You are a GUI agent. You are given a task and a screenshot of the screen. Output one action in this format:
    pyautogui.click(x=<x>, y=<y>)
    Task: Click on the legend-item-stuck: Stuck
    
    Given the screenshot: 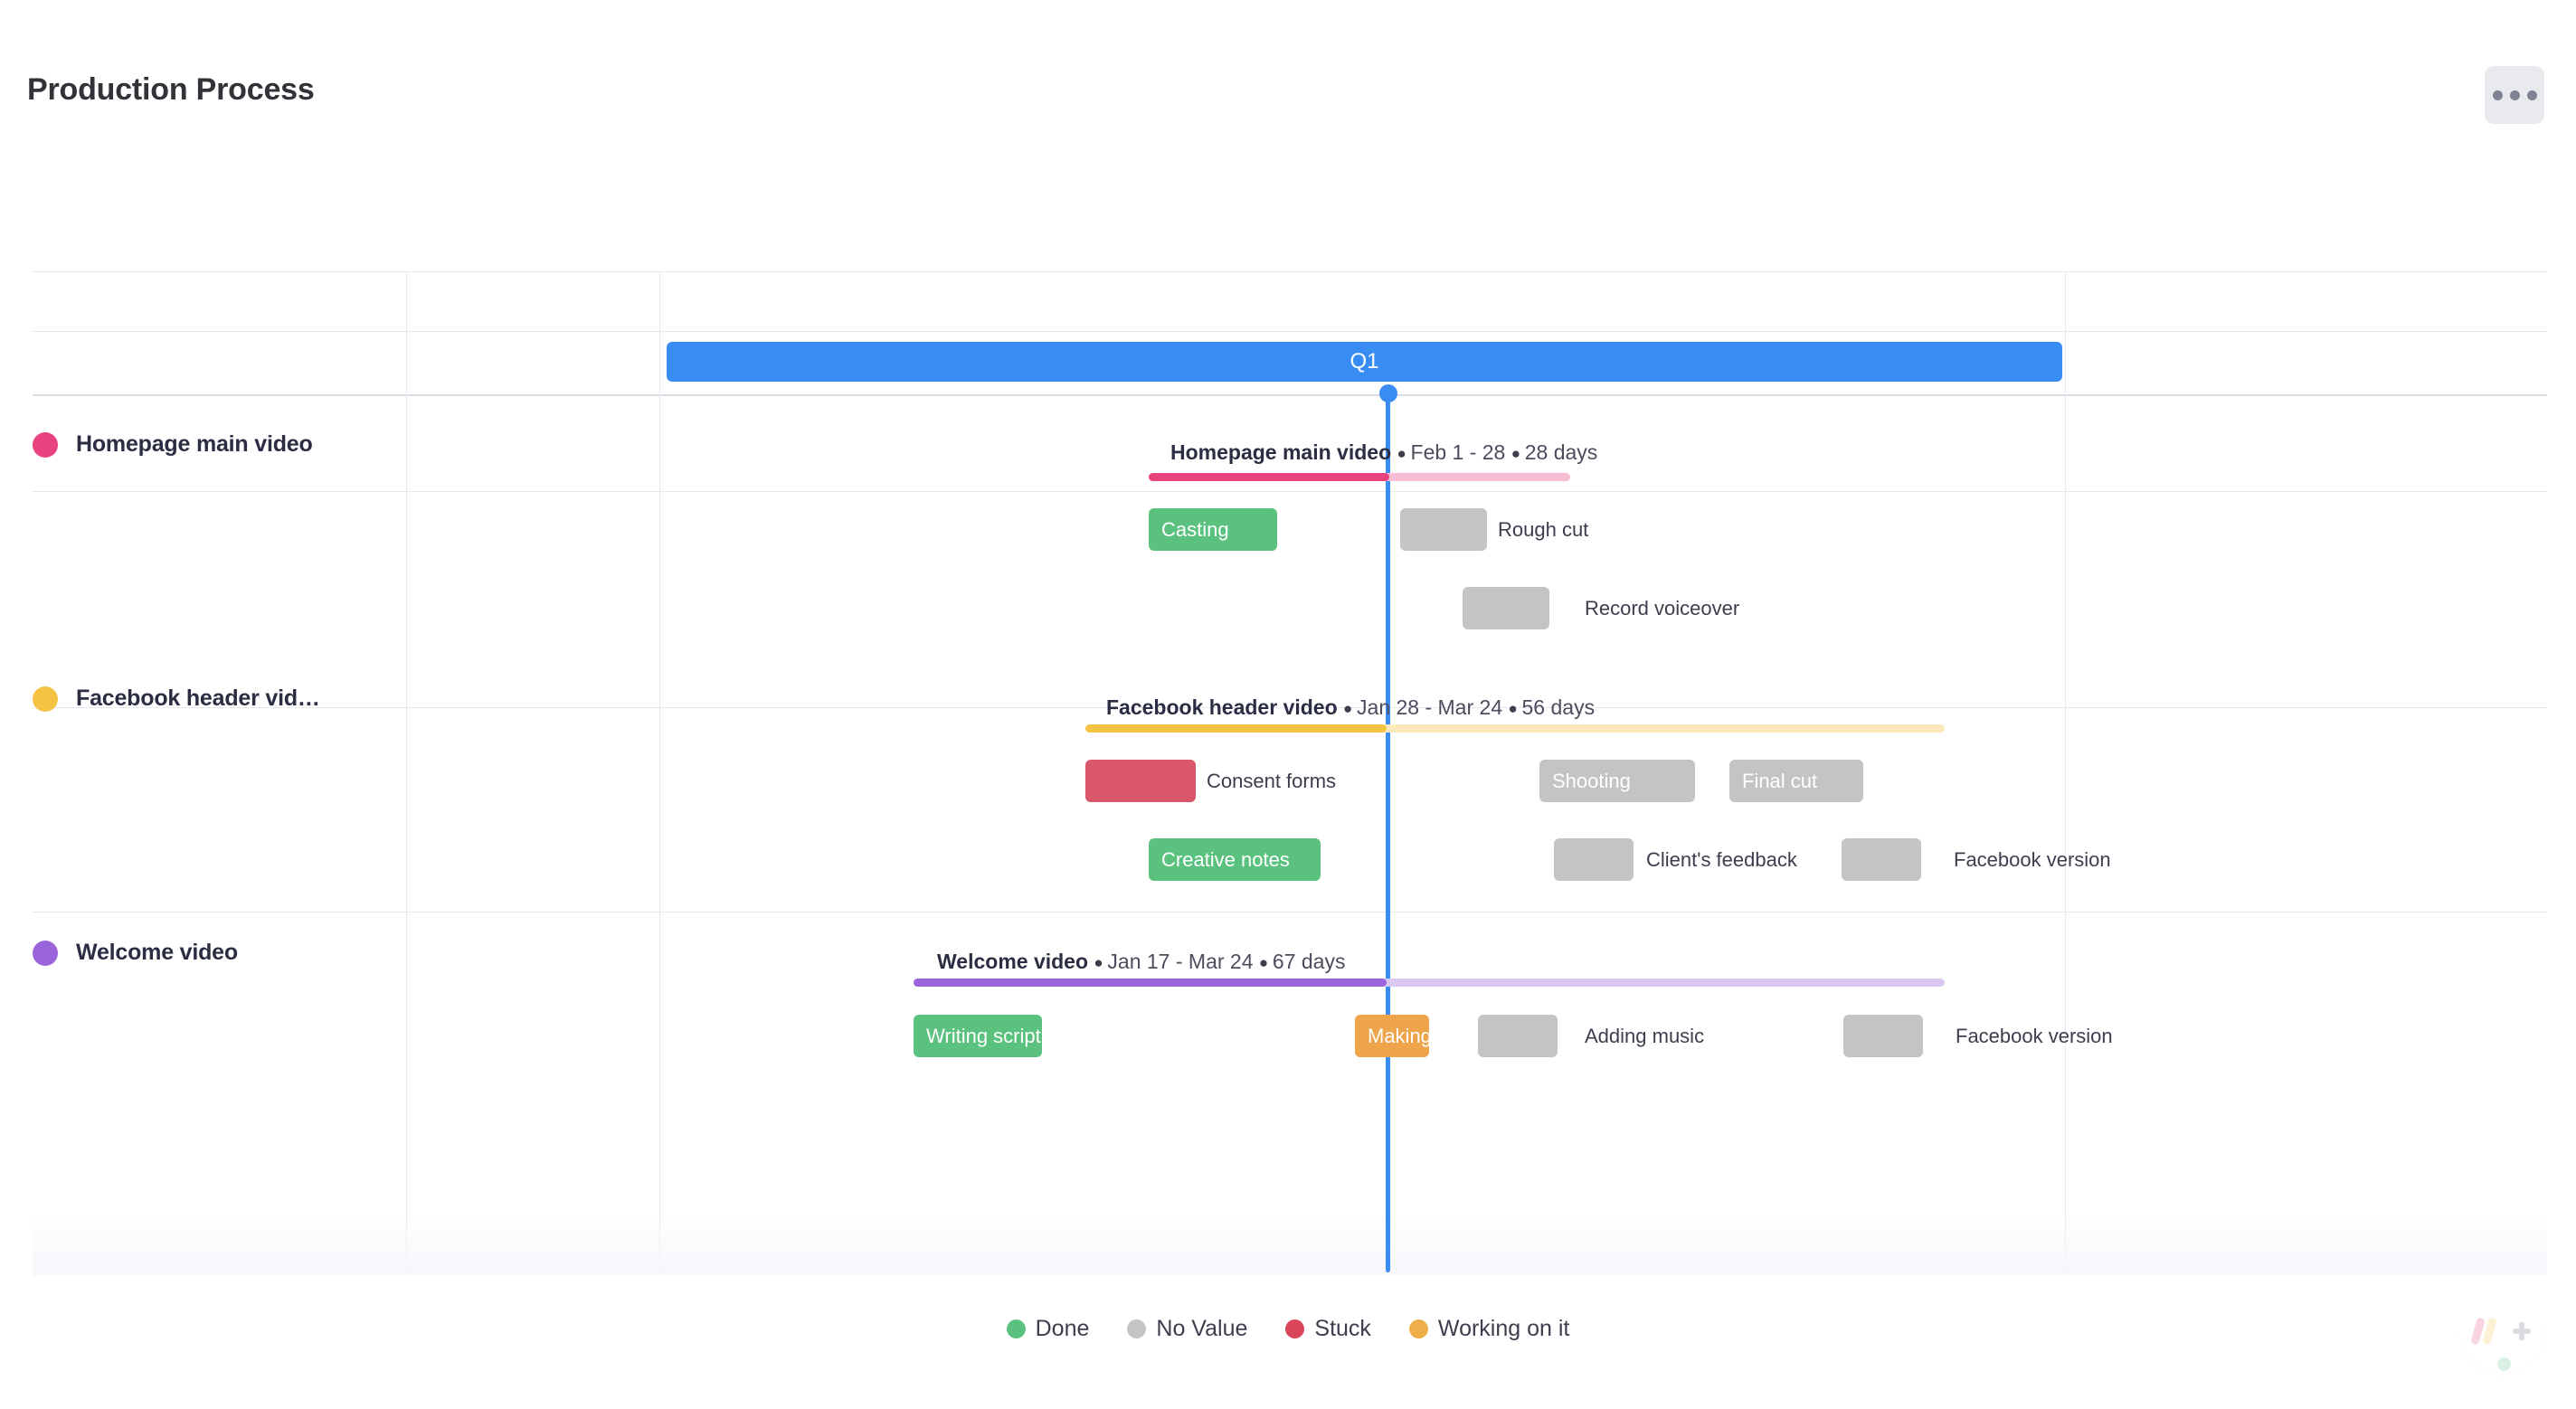 What is the action you would take?
    pyautogui.click(x=1328, y=1329)
    